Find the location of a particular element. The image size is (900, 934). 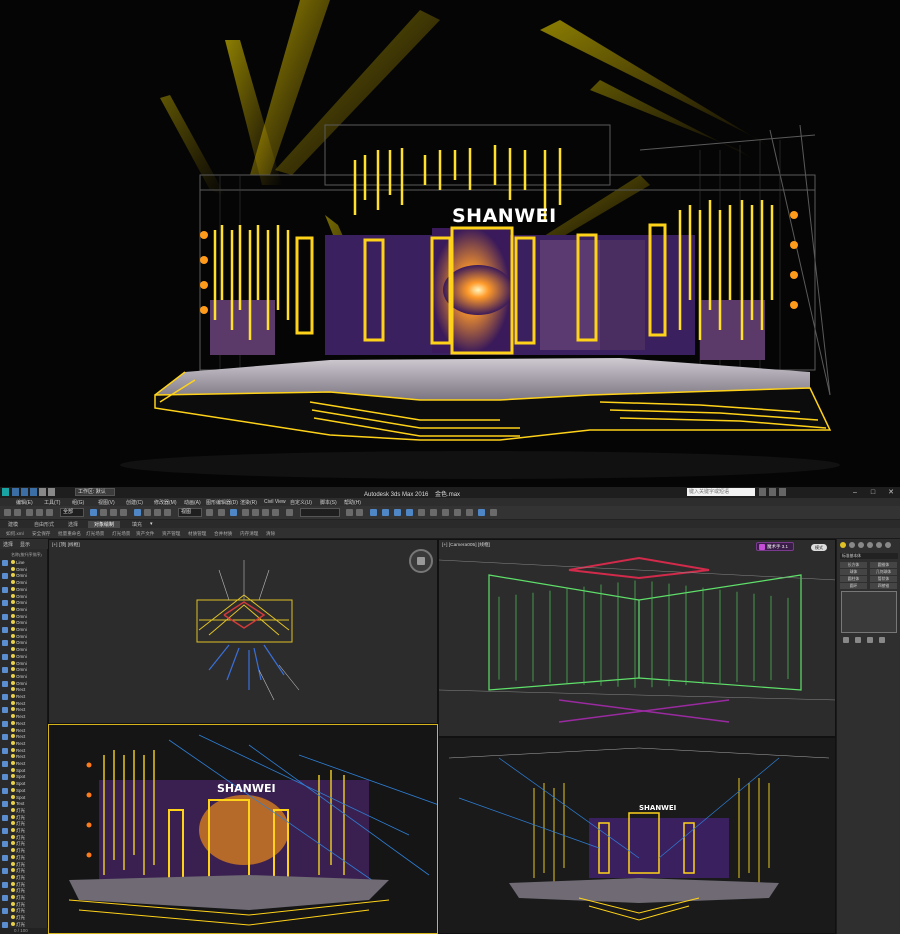

pivot-icon is located at coordinates (209, 512).